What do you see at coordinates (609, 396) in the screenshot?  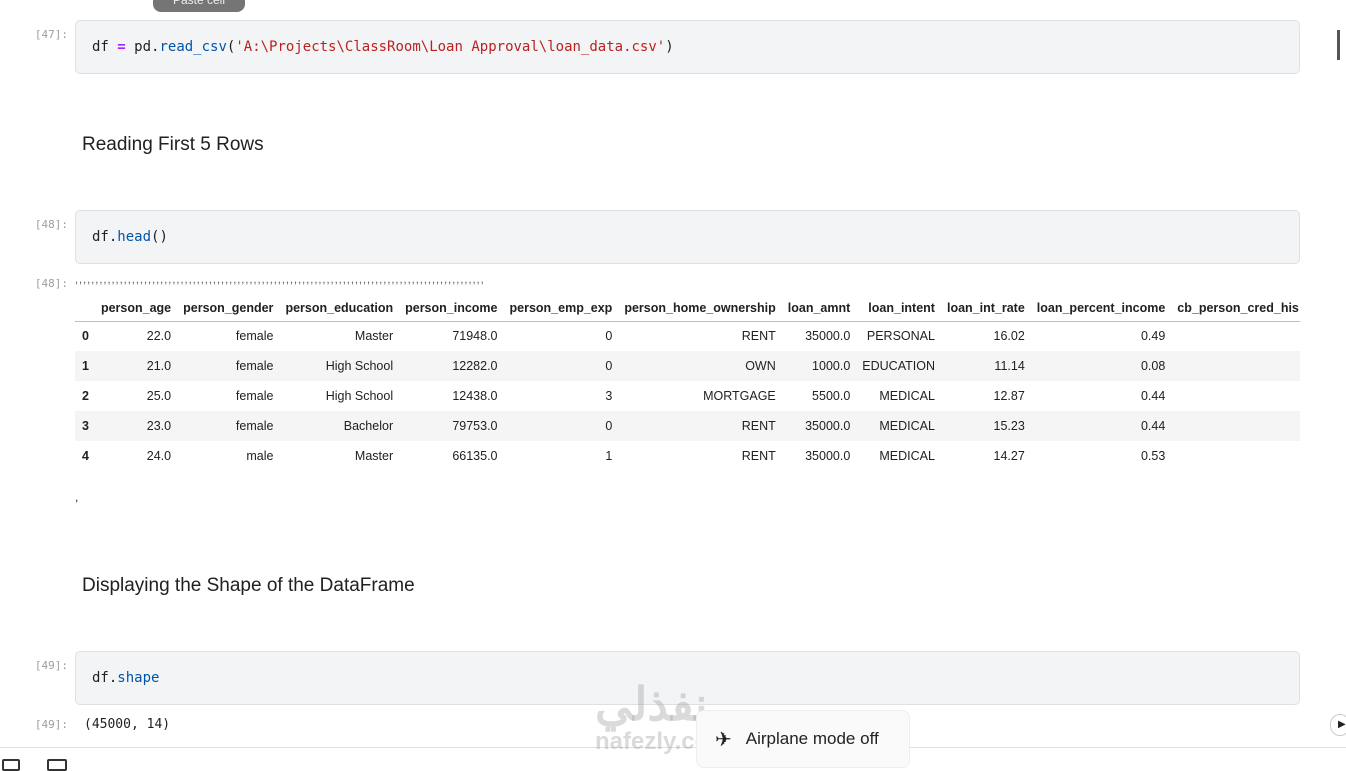 I see `table-cell: 3` at bounding box center [609, 396].